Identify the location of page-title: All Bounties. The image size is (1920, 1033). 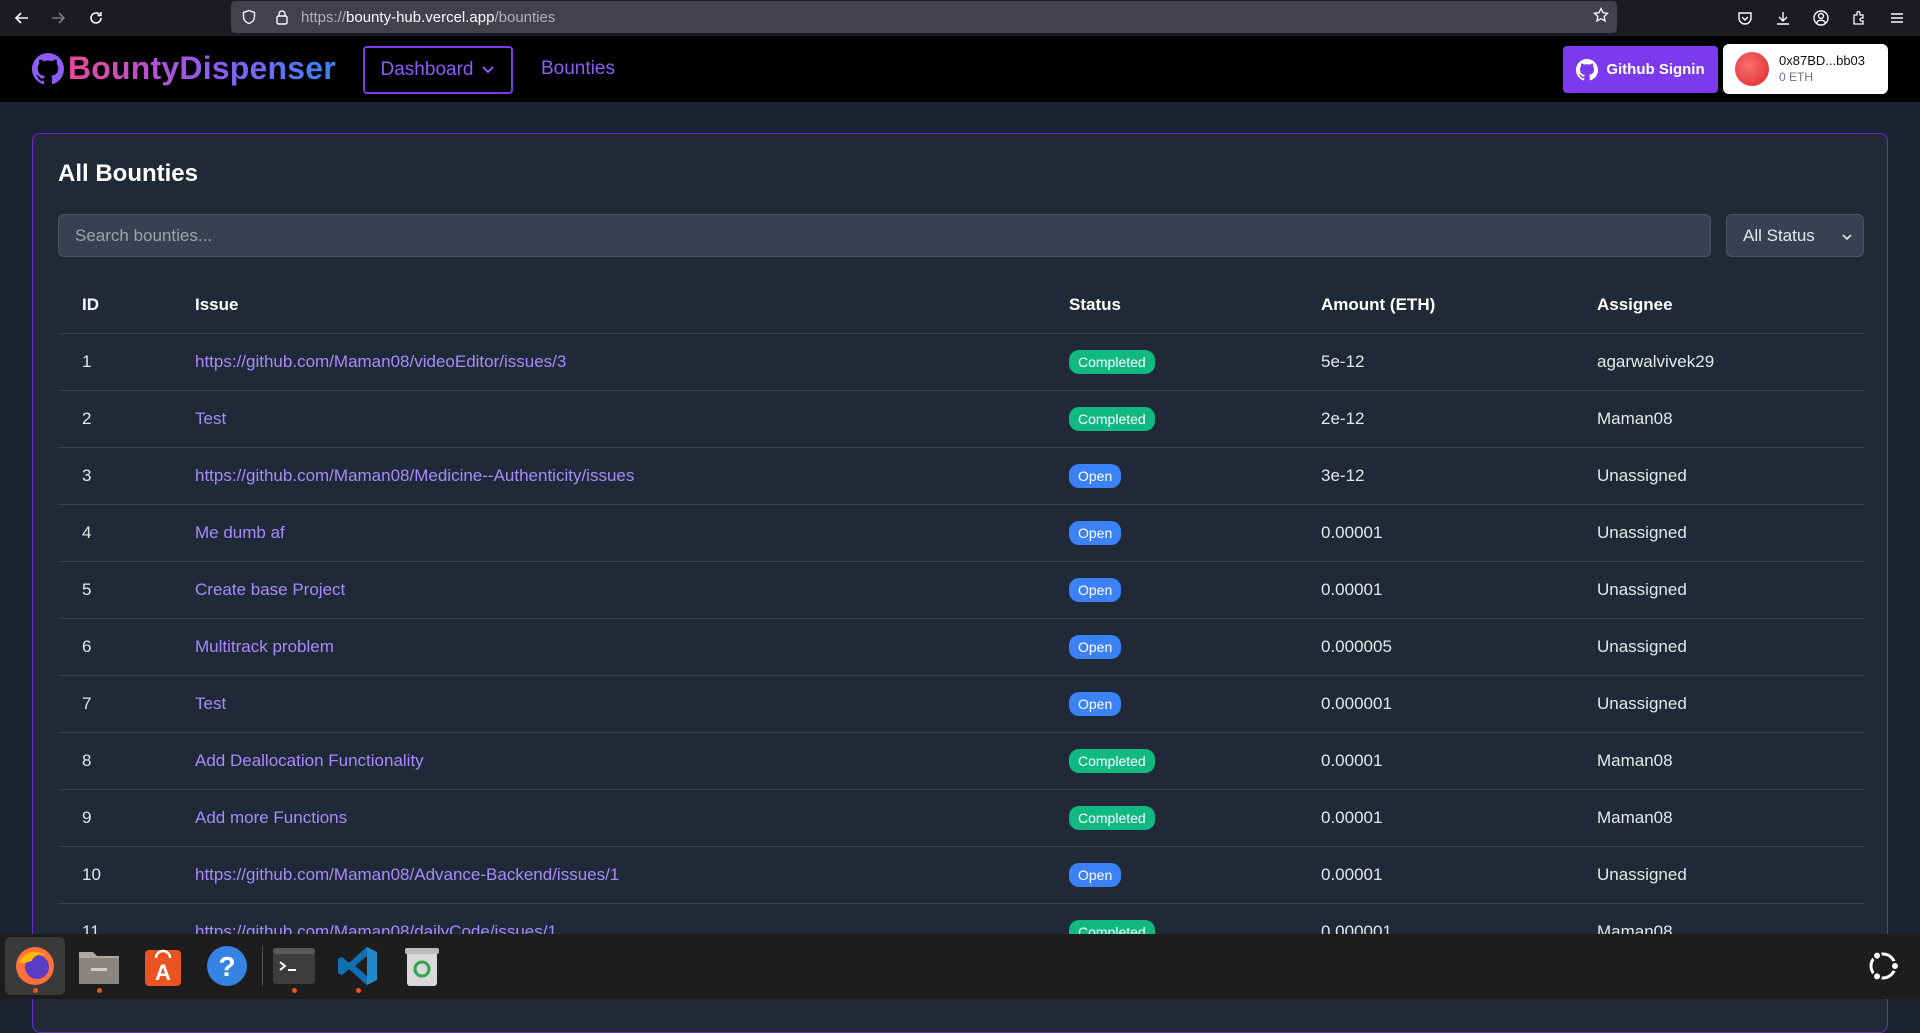
(128, 173).